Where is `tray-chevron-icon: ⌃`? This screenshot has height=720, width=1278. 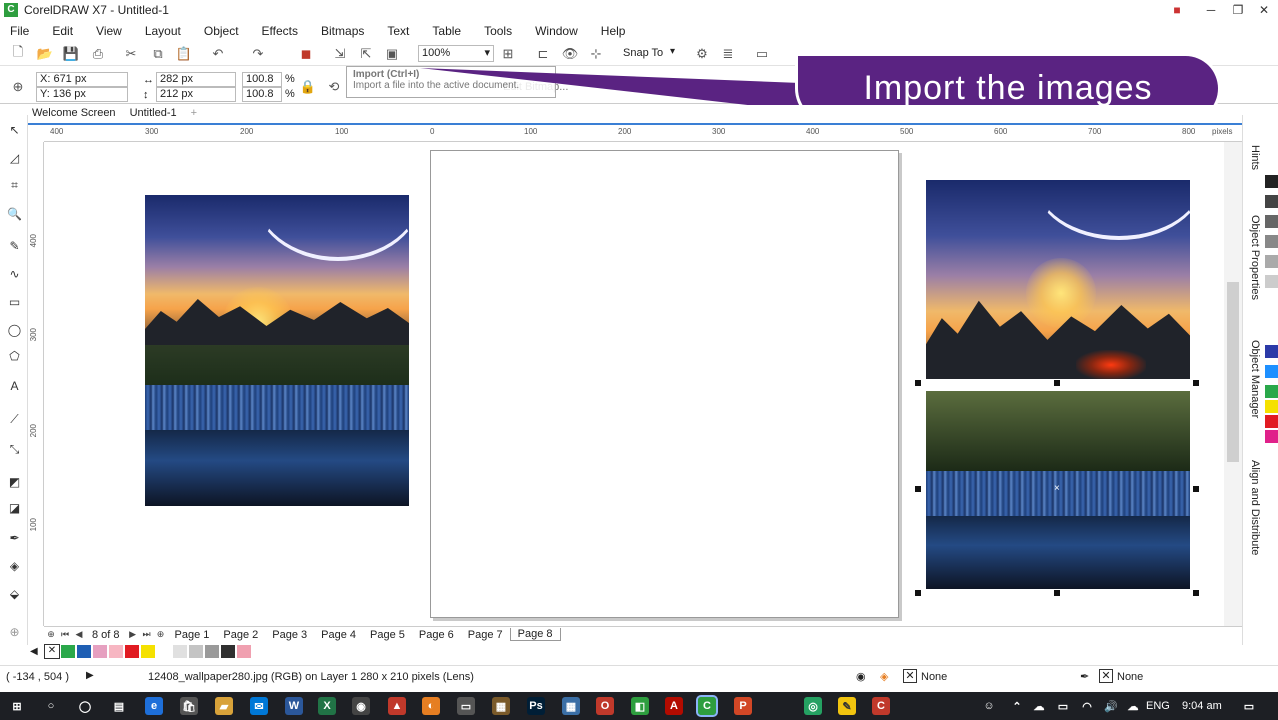 tray-chevron-icon: ⌃ is located at coordinates (1017, 706).